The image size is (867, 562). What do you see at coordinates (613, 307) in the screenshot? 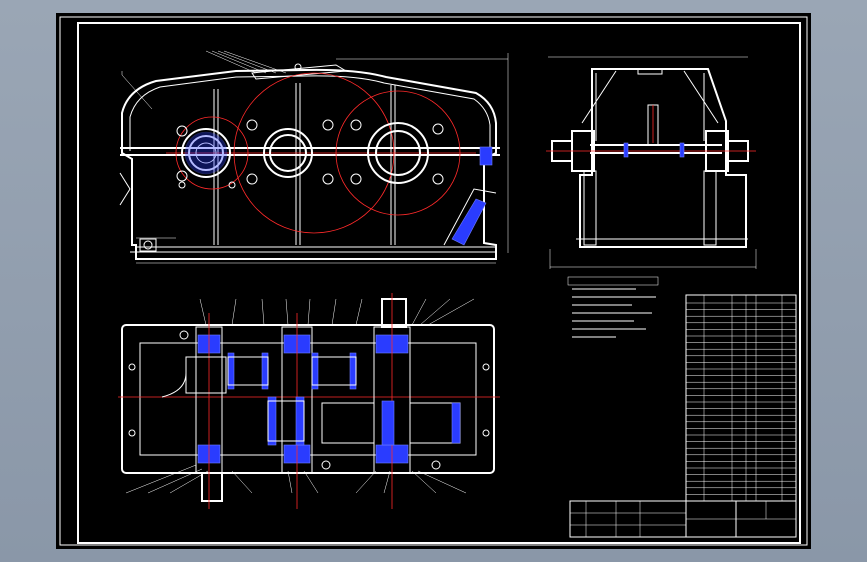
I see `technical-requirements` at bounding box center [613, 307].